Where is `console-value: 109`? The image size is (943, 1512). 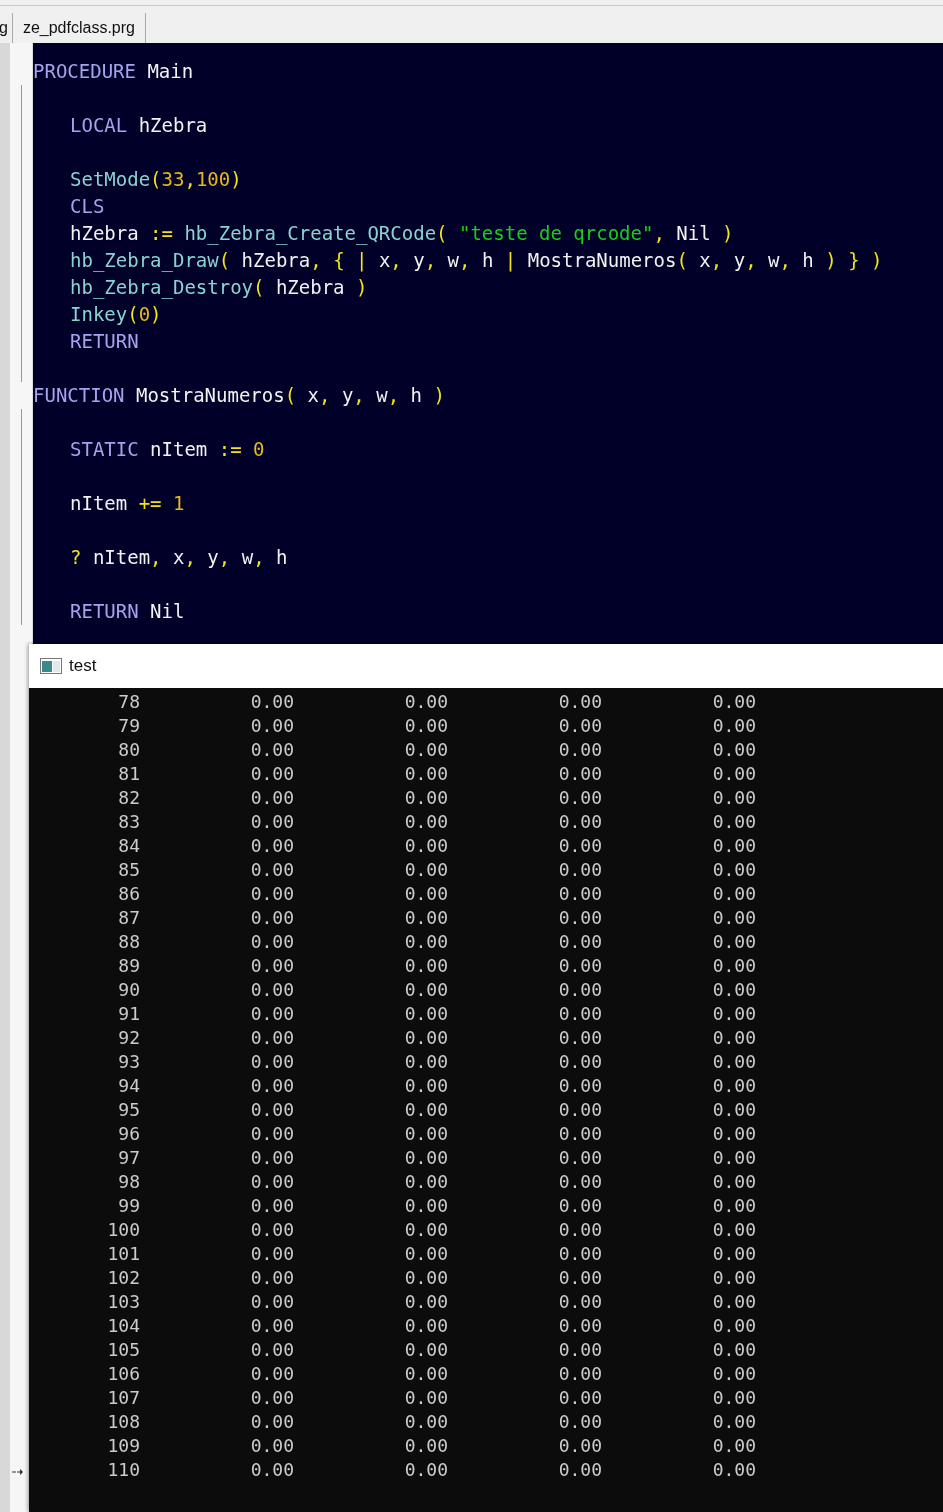 console-value: 109 is located at coordinates (123, 1445).